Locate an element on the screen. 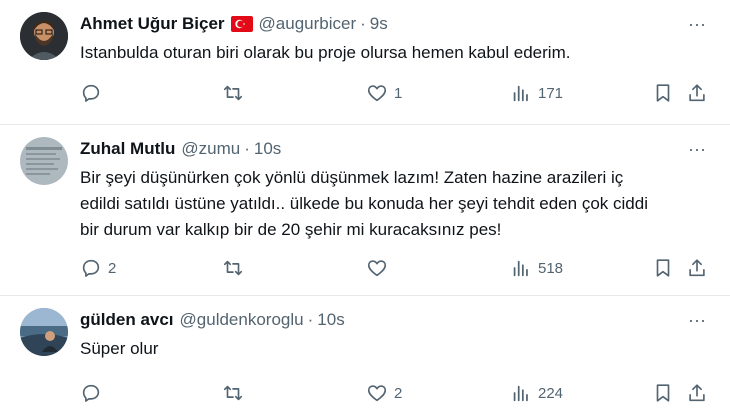  like-count: 2 is located at coordinates (398, 393).